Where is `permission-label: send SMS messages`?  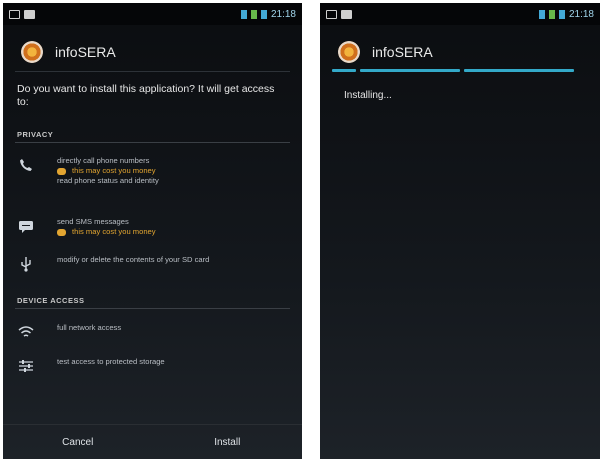
permission-label: send SMS messages is located at coordinates (93, 221).